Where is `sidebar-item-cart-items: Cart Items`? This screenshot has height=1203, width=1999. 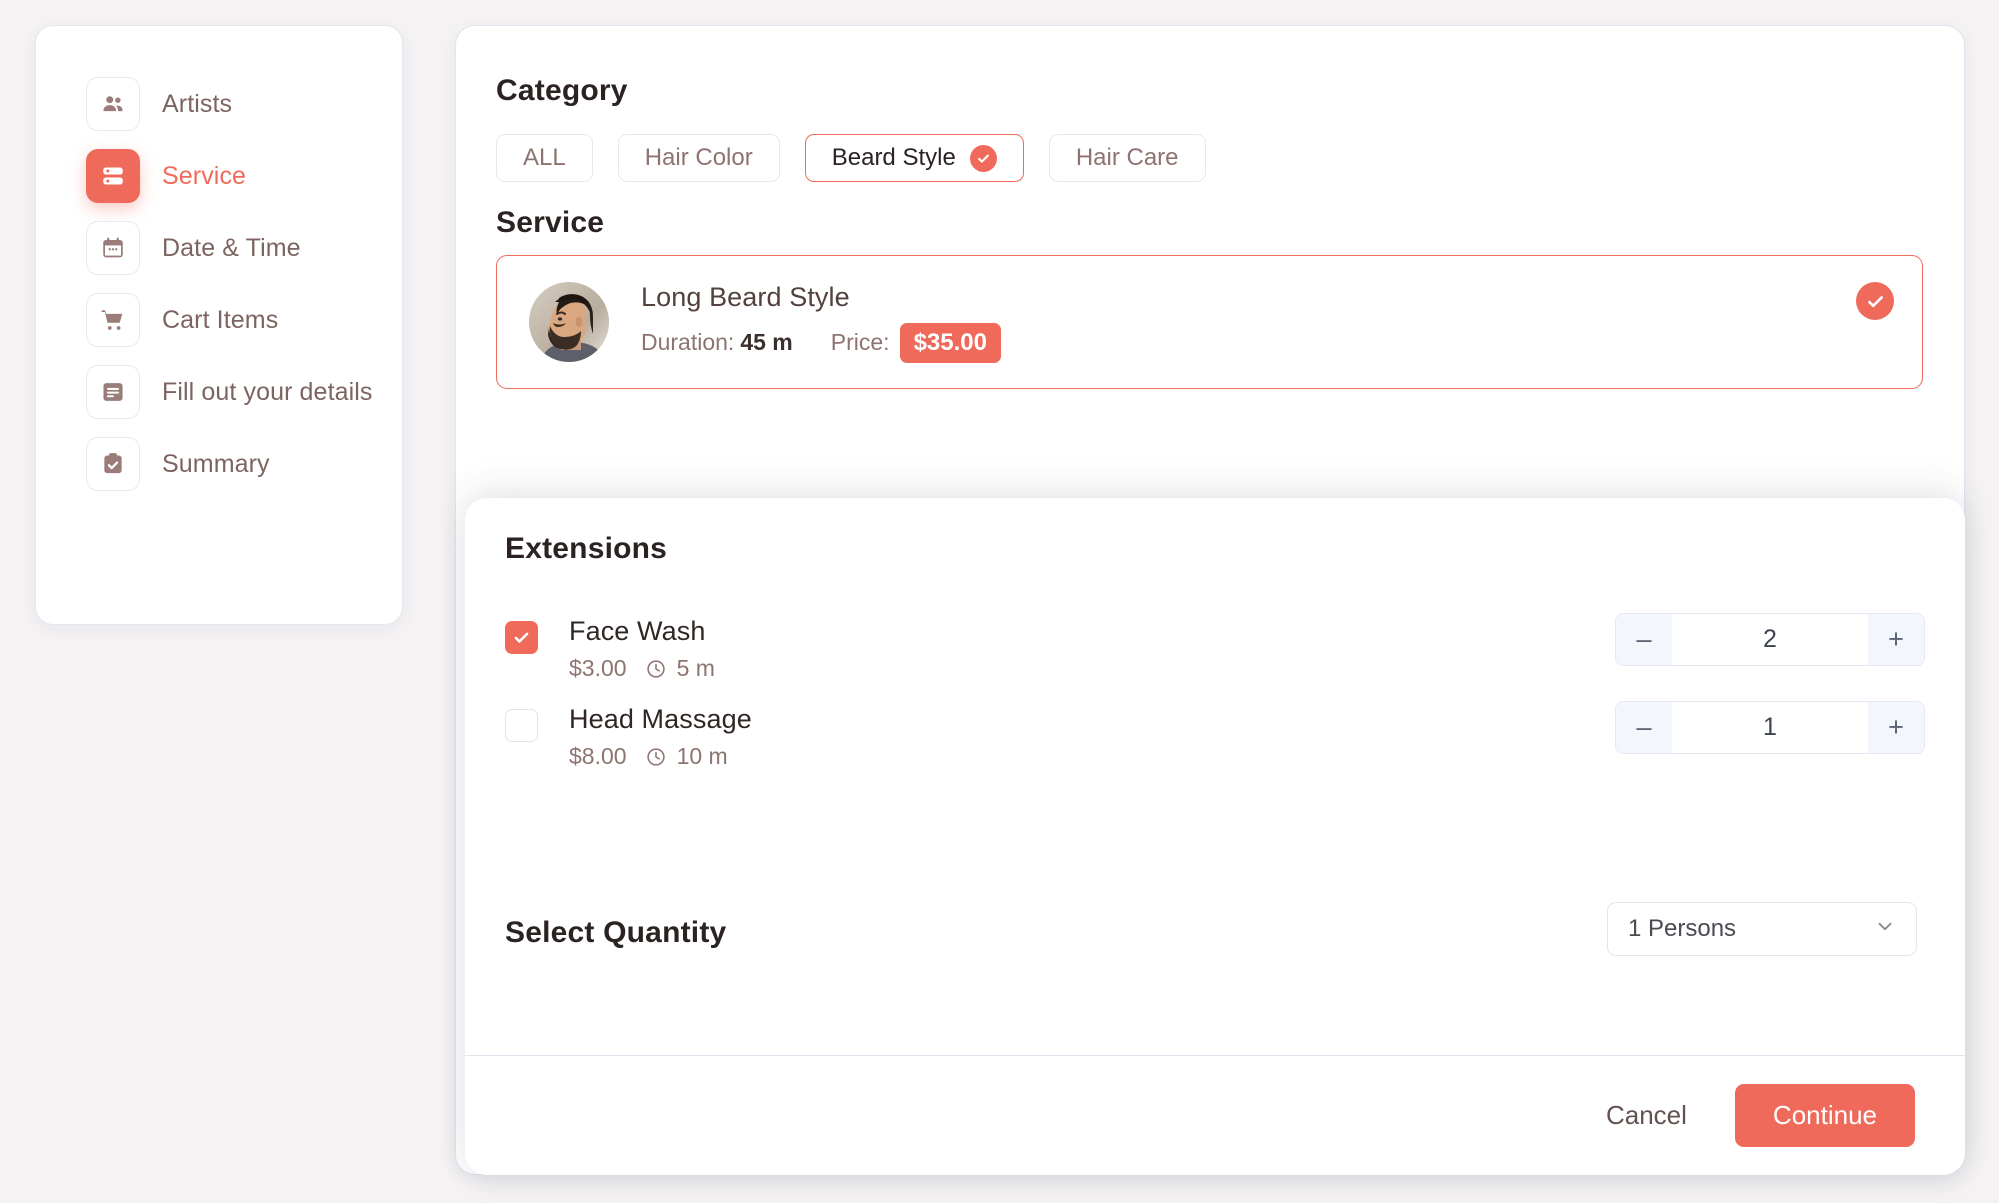
sidebar-item-cart-items: Cart Items is located at coordinates (219, 320).